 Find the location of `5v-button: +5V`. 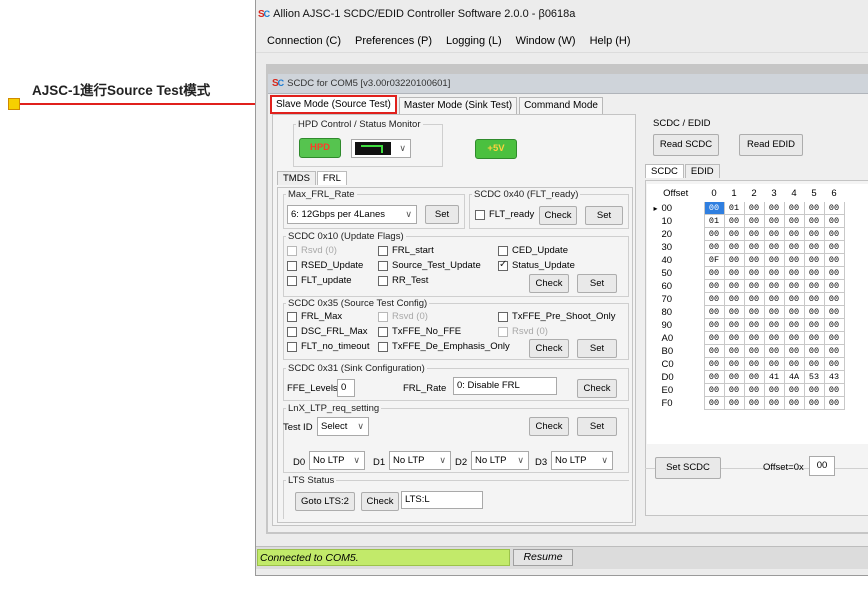

5v-button: +5V is located at coordinates (496, 149).